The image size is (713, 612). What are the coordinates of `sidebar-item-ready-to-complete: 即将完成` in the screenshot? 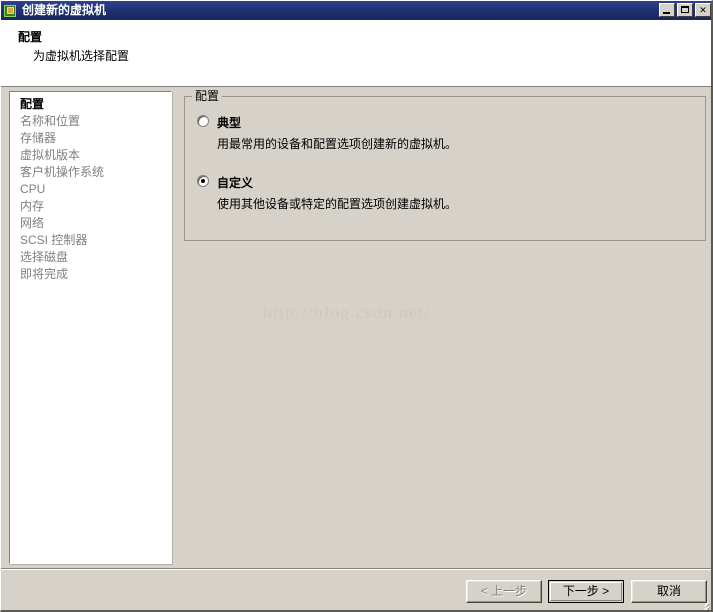 It's located at (90, 274).